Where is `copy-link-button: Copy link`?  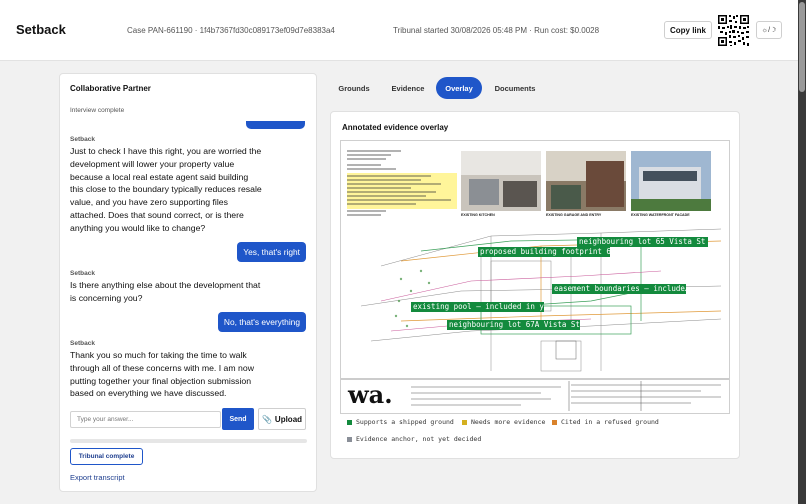
copy-link-button: Copy link is located at coordinates (688, 30).